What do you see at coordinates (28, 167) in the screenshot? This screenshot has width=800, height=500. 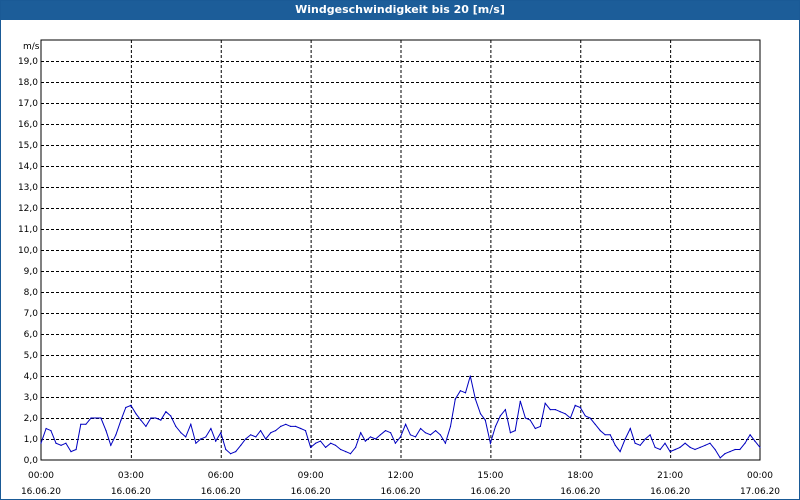 I see `y-tick-label: 14,0` at bounding box center [28, 167].